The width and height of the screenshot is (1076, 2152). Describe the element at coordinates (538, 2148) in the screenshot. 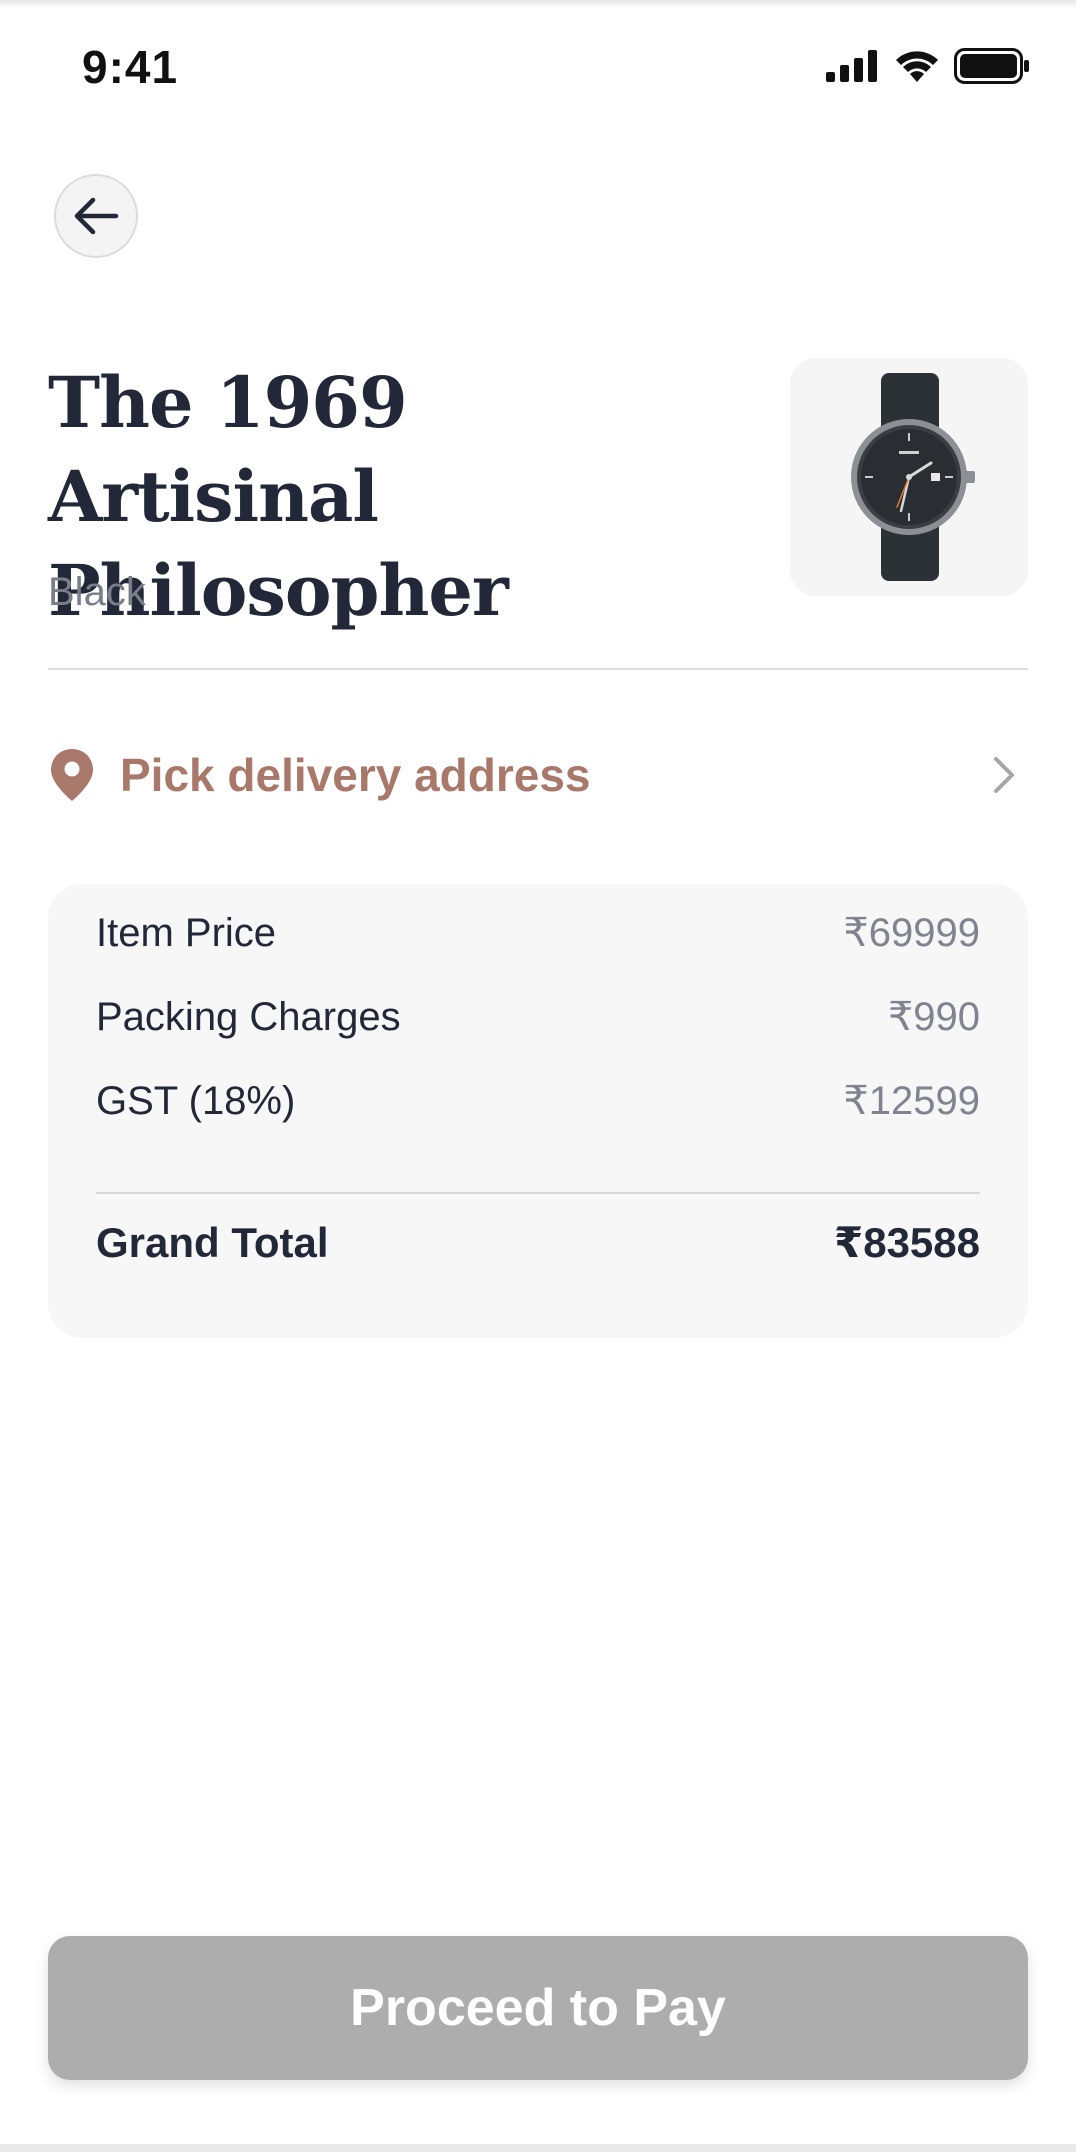

I see `bottom-edge` at that location.